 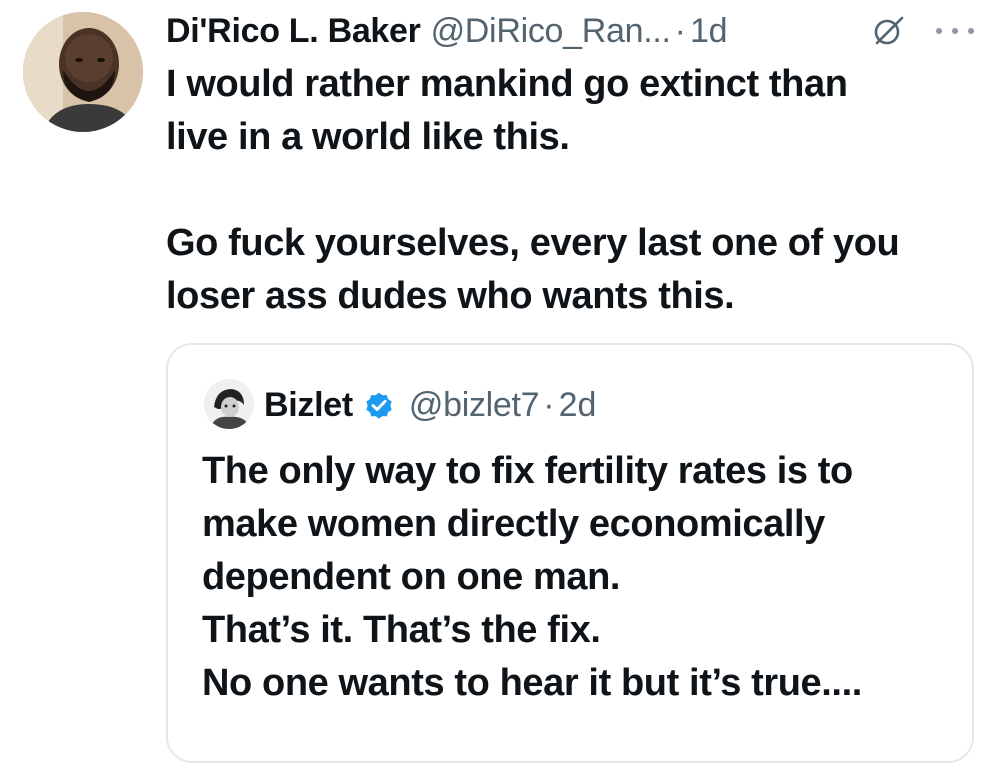 What do you see at coordinates (709, 31) in the screenshot?
I see `tweet-timestamp: 1d` at bounding box center [709, 31].